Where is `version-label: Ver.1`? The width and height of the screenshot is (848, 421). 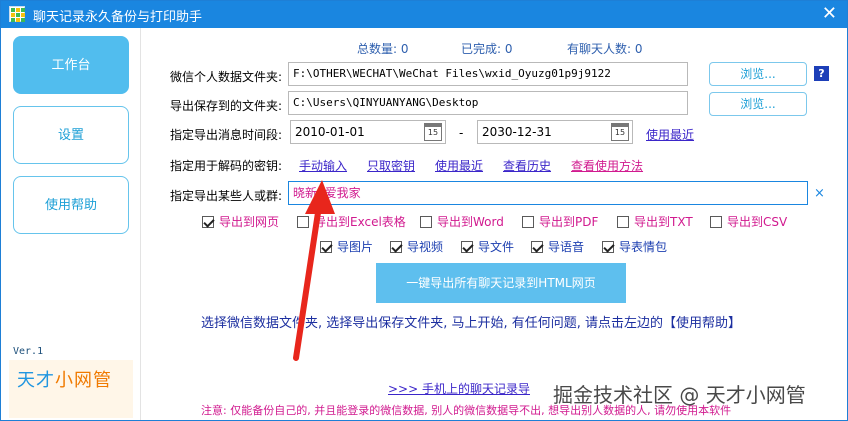
version-label: Ver.1 is located at coordinates (28, 351).